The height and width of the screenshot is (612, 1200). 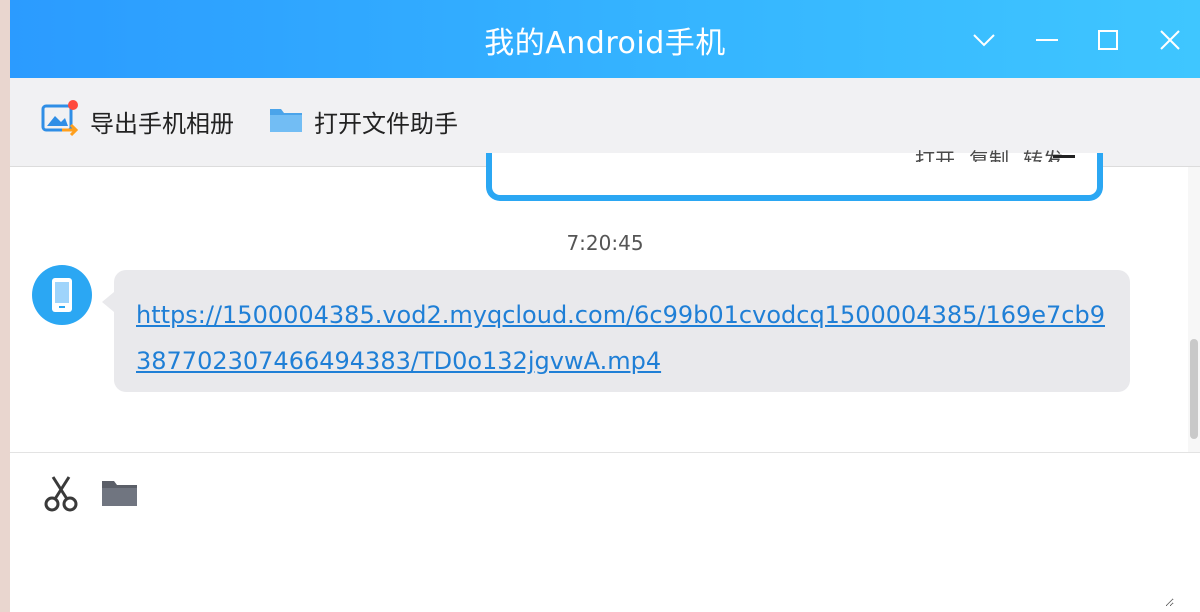 I want to click on file-card-partial: 打开 复制 转发, so click(x=794, y=174).